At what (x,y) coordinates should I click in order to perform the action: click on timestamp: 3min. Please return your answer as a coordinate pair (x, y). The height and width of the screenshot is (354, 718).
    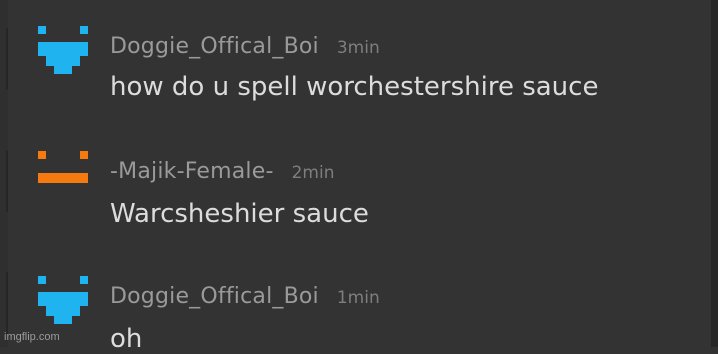
    Looking at the image, I should click on (358, 48).